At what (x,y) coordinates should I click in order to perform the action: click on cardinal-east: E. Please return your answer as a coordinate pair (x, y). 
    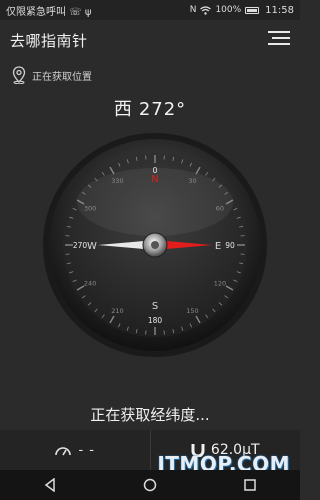
    Looking at the image, I should click on (218, 246).